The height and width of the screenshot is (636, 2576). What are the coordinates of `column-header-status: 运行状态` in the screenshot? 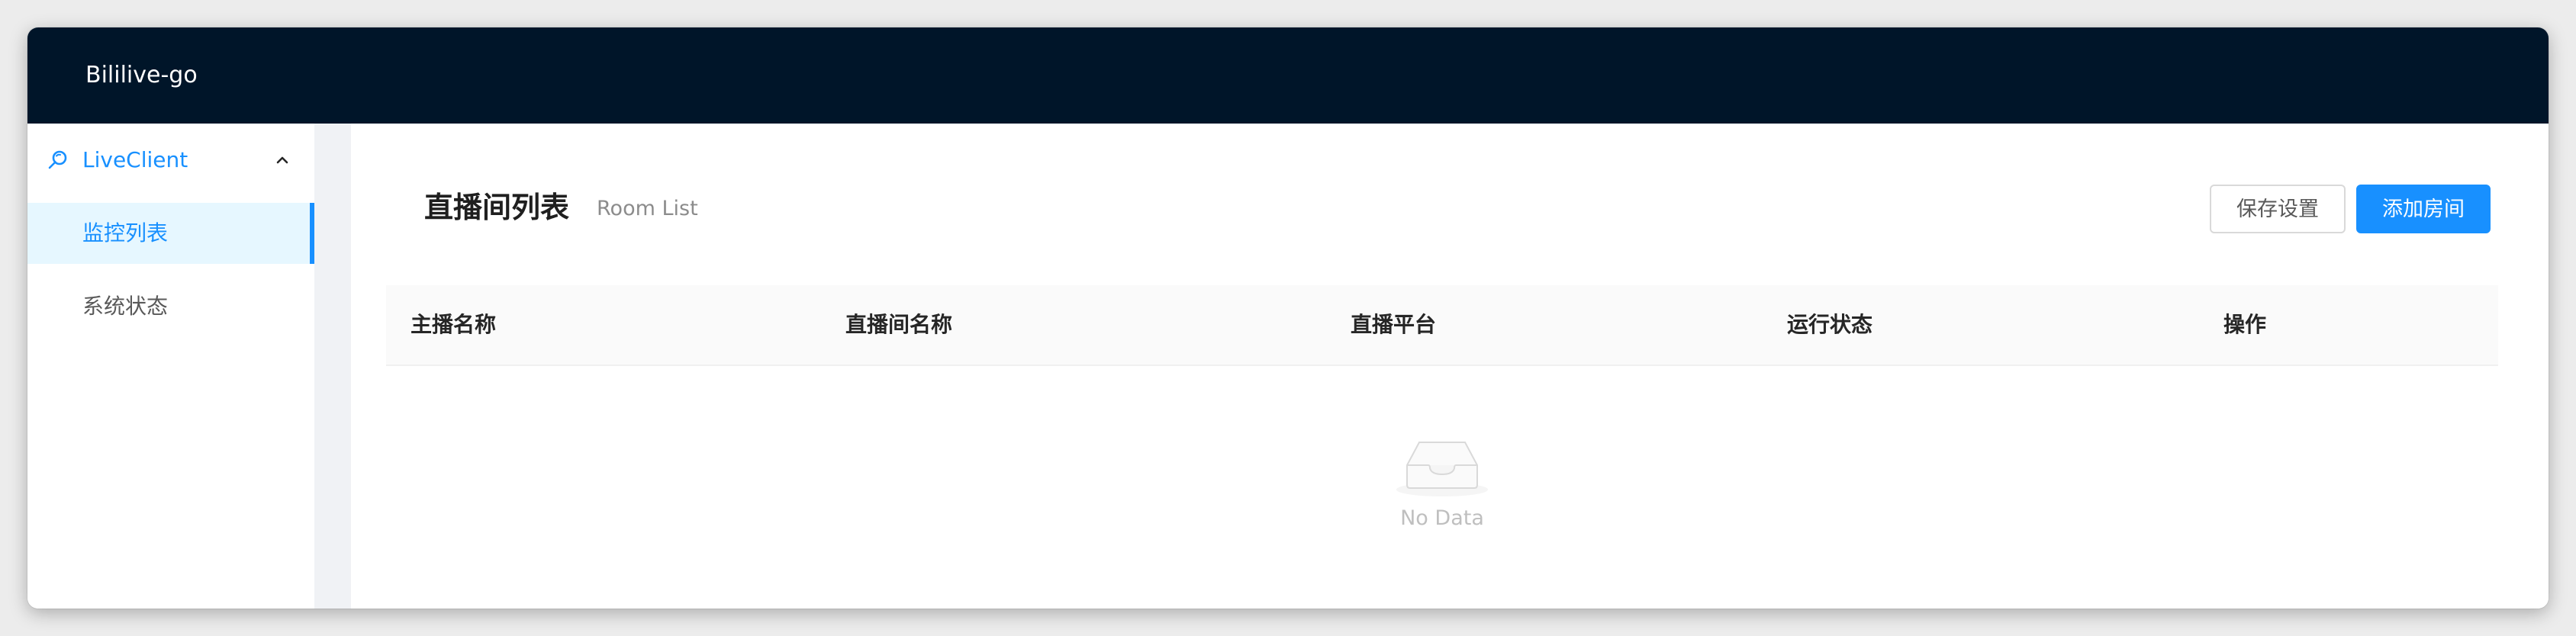 It's located at (1829, 325).